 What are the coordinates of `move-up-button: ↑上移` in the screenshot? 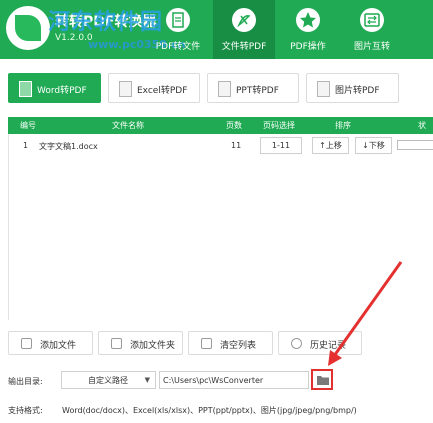 It's located at (330, 145).